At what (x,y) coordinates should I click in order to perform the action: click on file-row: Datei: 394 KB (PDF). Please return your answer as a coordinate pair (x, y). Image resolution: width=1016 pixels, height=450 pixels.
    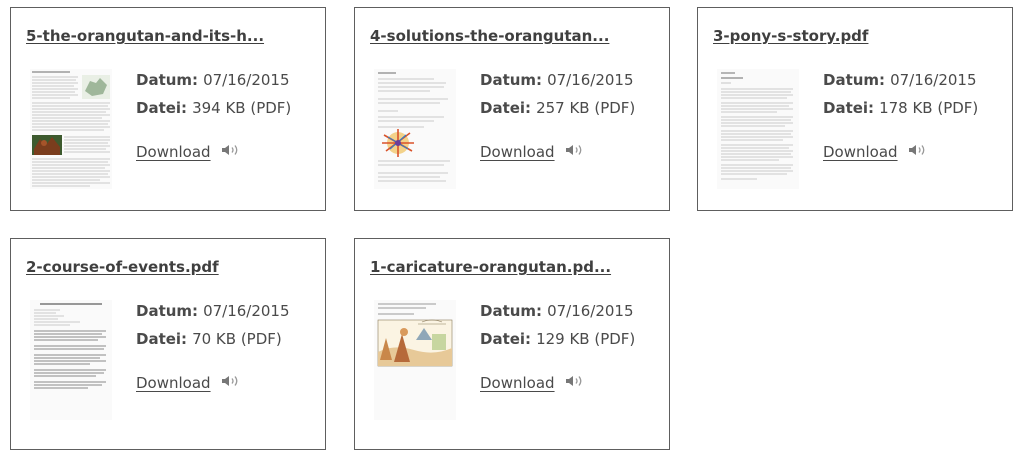
    Looking at the image, I should click on (213, 108).